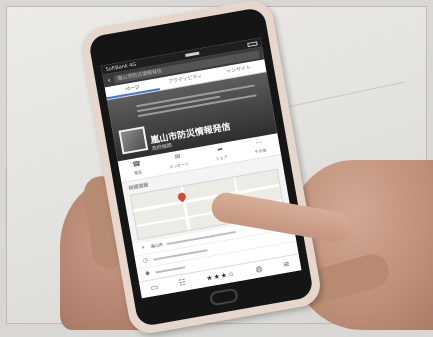 The image size is (433, 337). Describe the element at coordinates (177, 157) in the screenshot. I see `message-icon: ✉` at that location.